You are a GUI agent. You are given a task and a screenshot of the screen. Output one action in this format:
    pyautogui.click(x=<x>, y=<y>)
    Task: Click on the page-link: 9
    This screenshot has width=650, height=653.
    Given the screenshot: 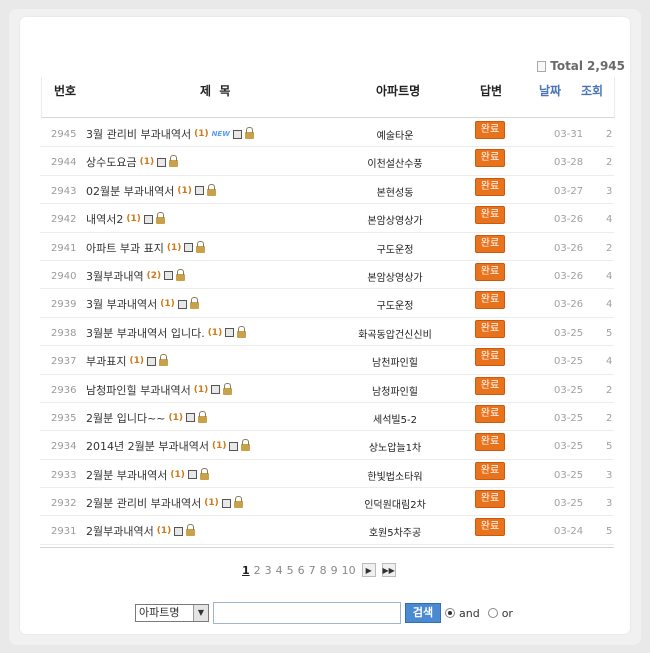 What is the action you would take?
    pyautogui.click(x=334, y=570)
    